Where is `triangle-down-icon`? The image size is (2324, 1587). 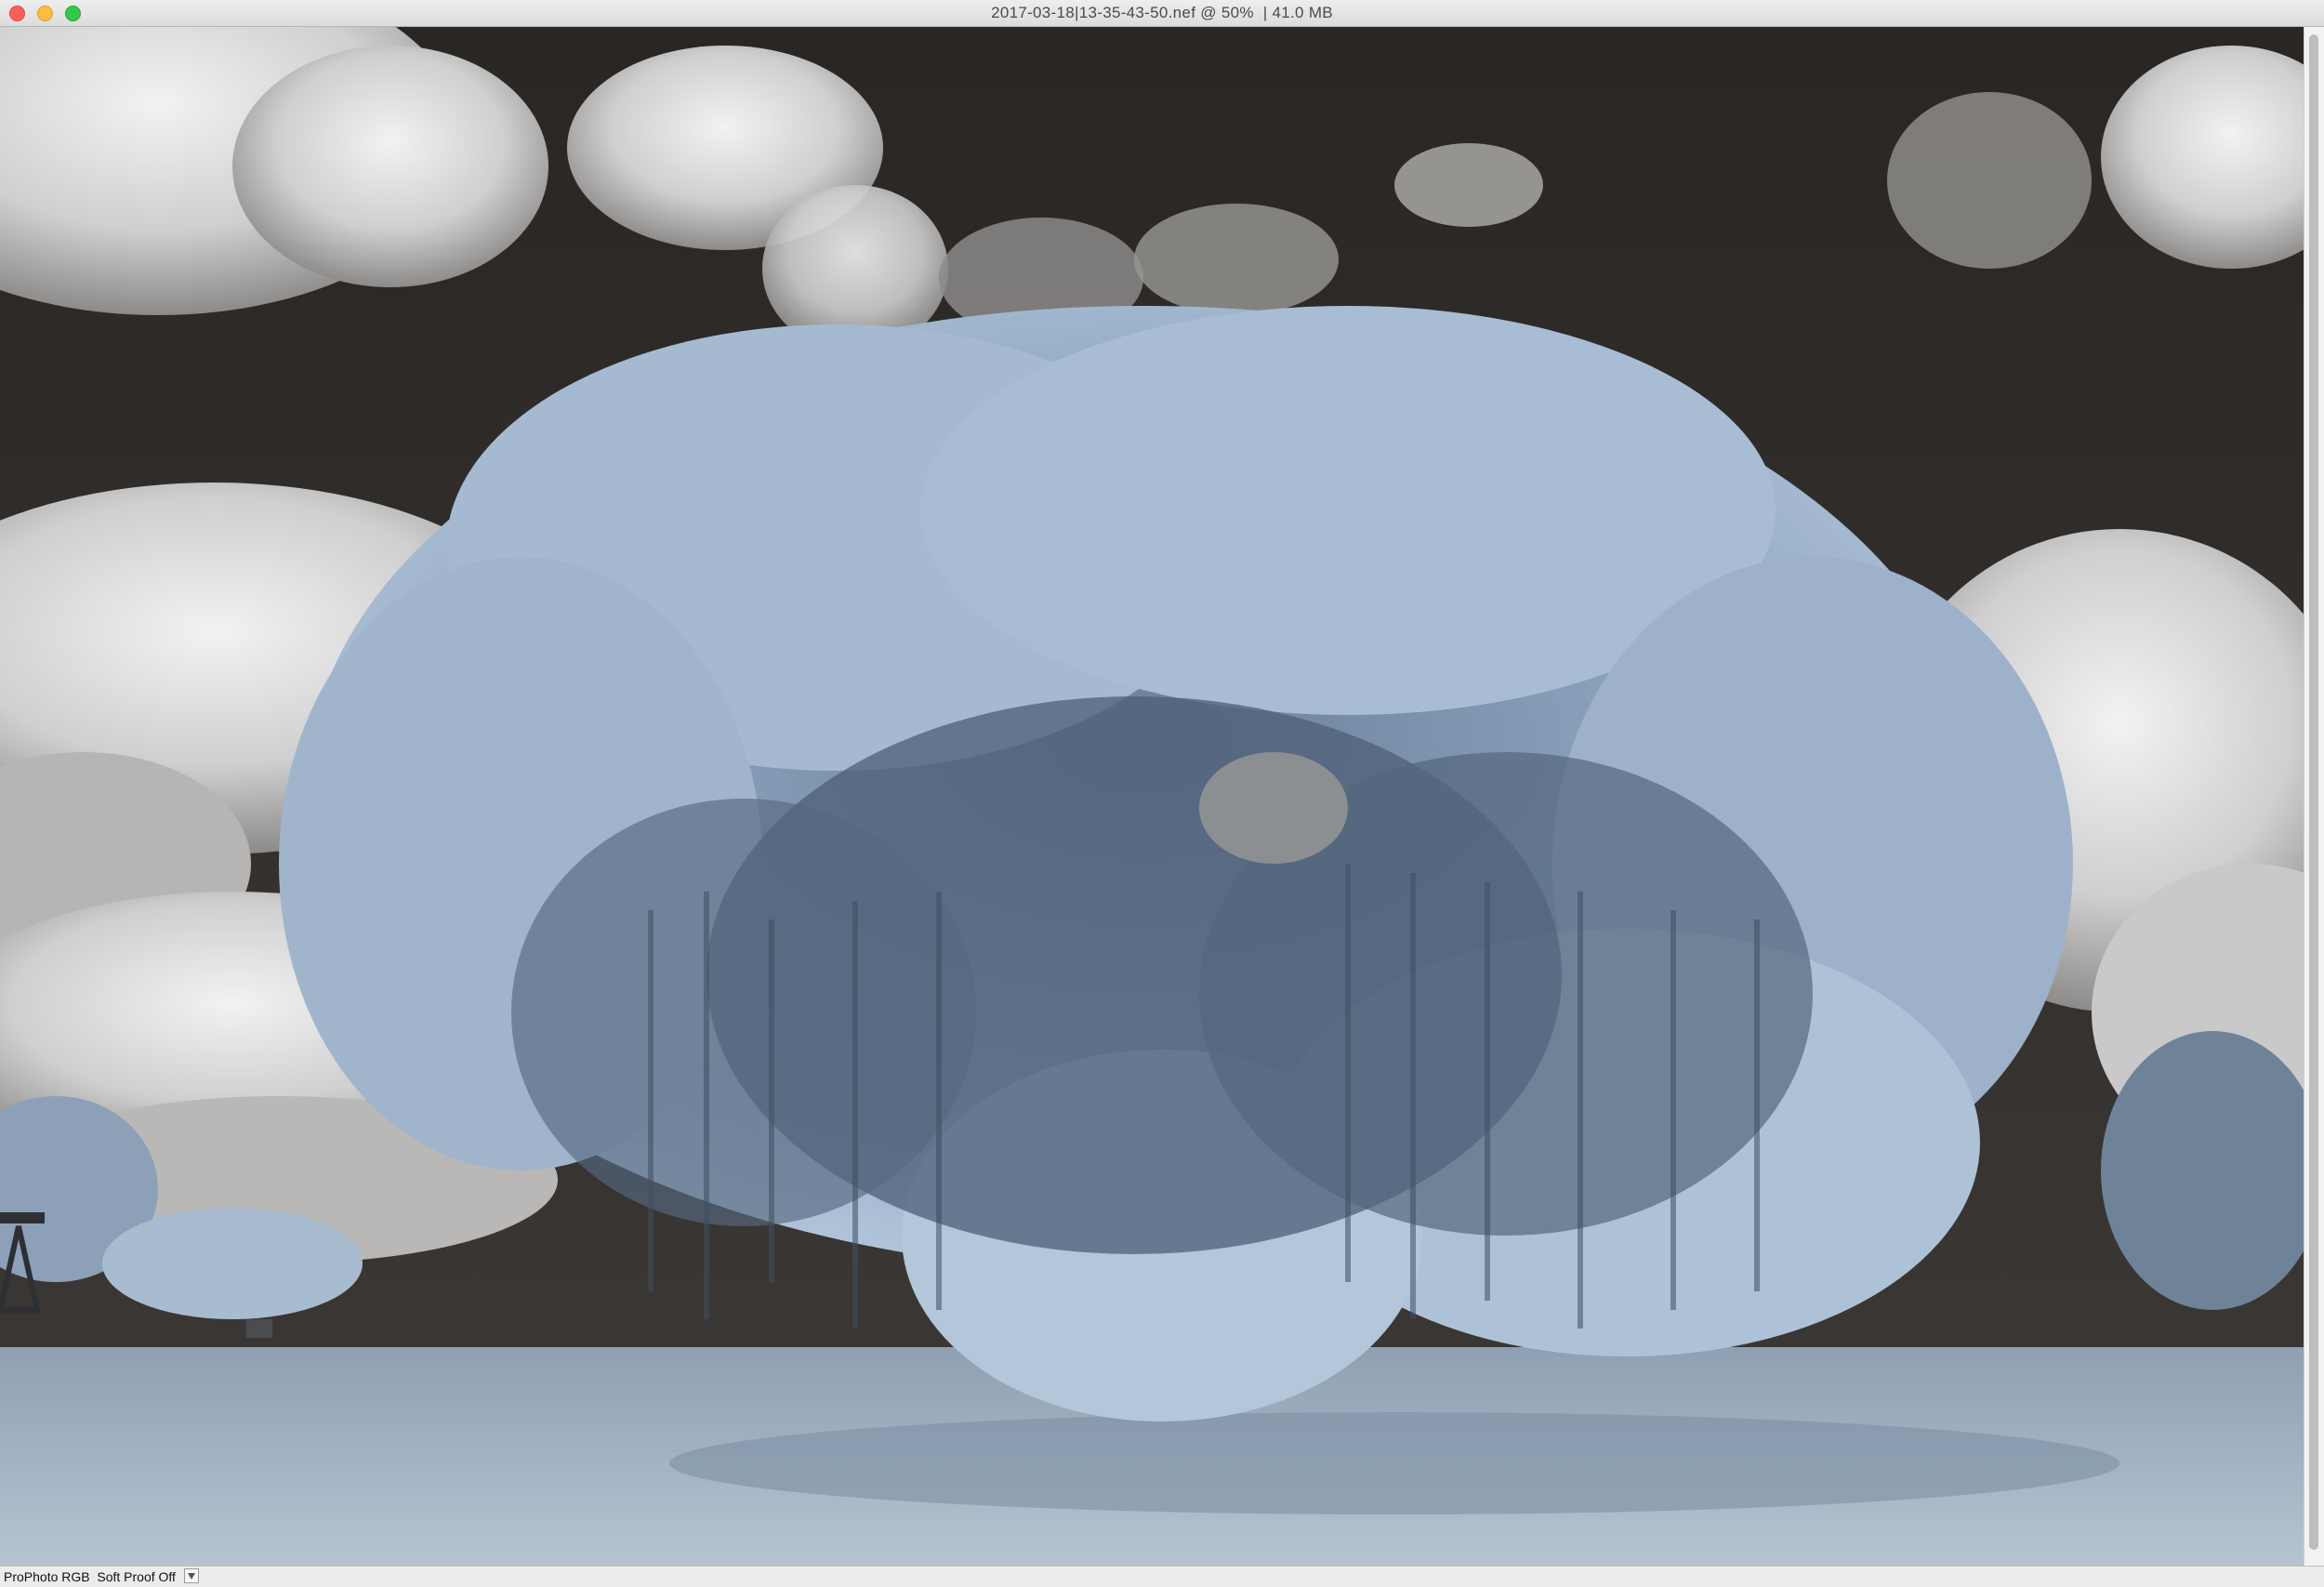 triangle-down-icon is located at coordinates (191, 1575).